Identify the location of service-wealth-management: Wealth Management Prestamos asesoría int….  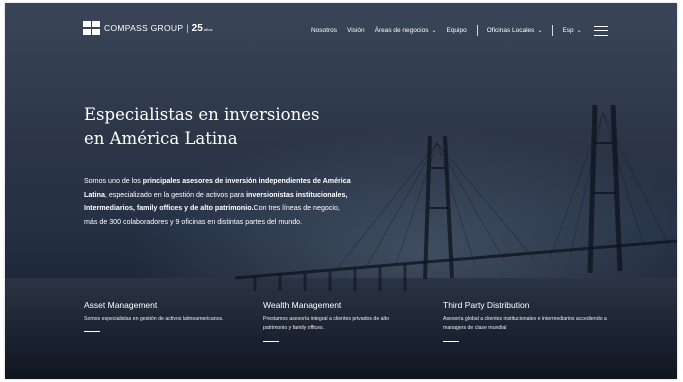
(338, 321).